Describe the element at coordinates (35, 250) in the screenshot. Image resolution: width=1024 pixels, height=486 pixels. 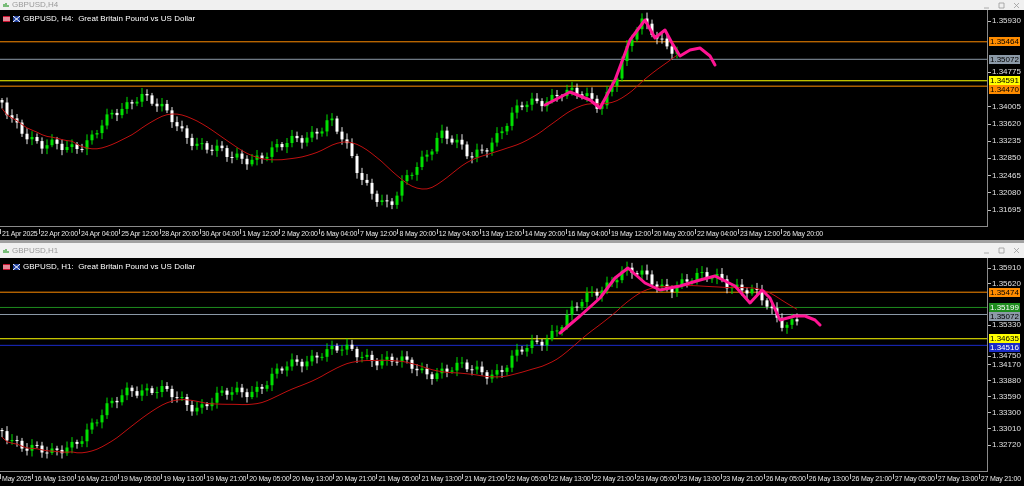
I see `window-title: GBPUSD,H1` at that location.